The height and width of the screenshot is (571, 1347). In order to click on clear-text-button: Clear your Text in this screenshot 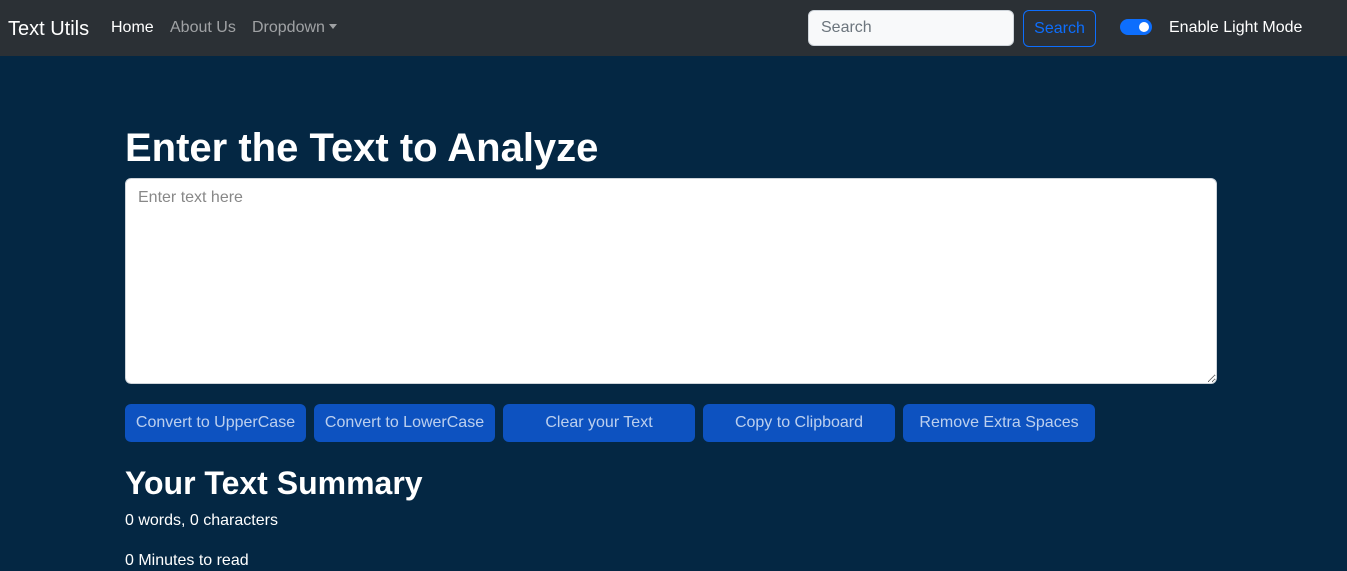, I will do `click(599, 423)`.